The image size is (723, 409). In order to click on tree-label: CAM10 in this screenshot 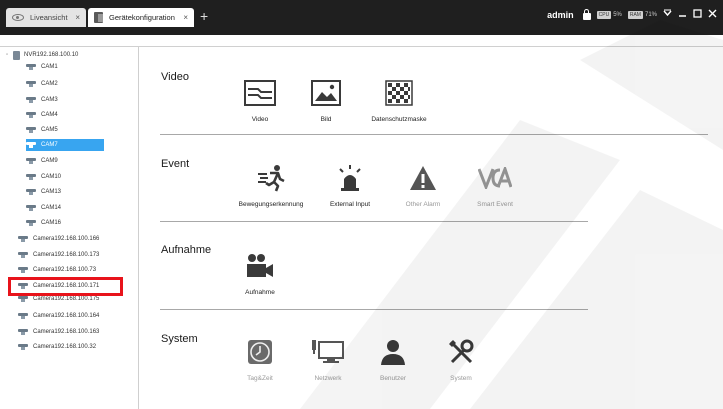, I will do `click(51, 177)`.